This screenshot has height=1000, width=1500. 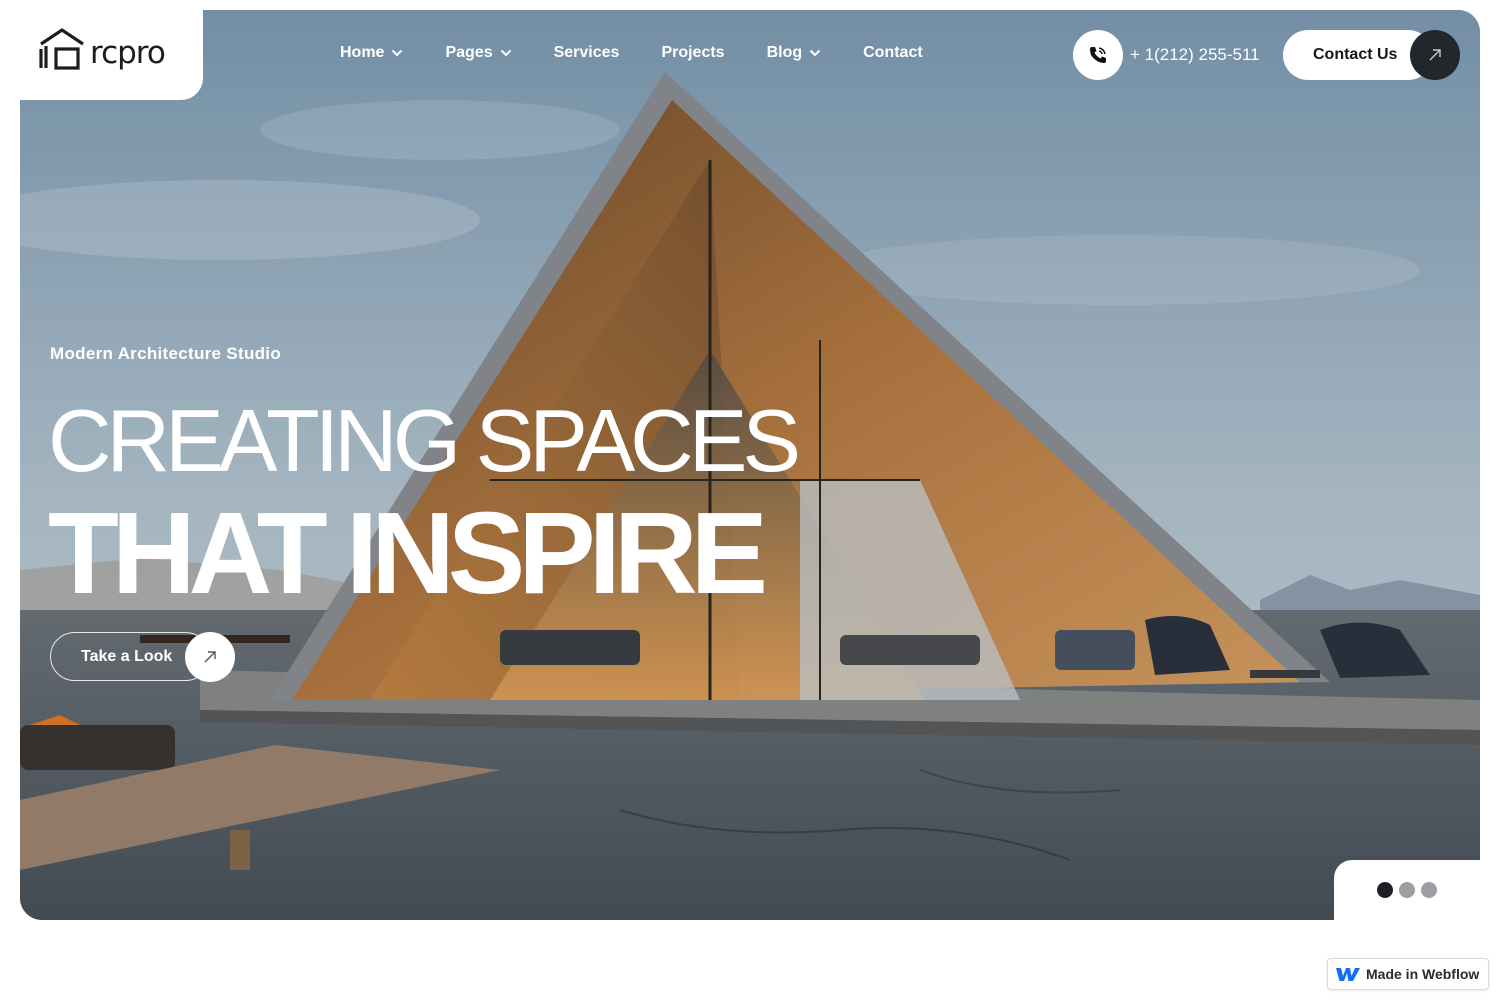 I want to click on logo-house-icon, so click(x=61, y=49).